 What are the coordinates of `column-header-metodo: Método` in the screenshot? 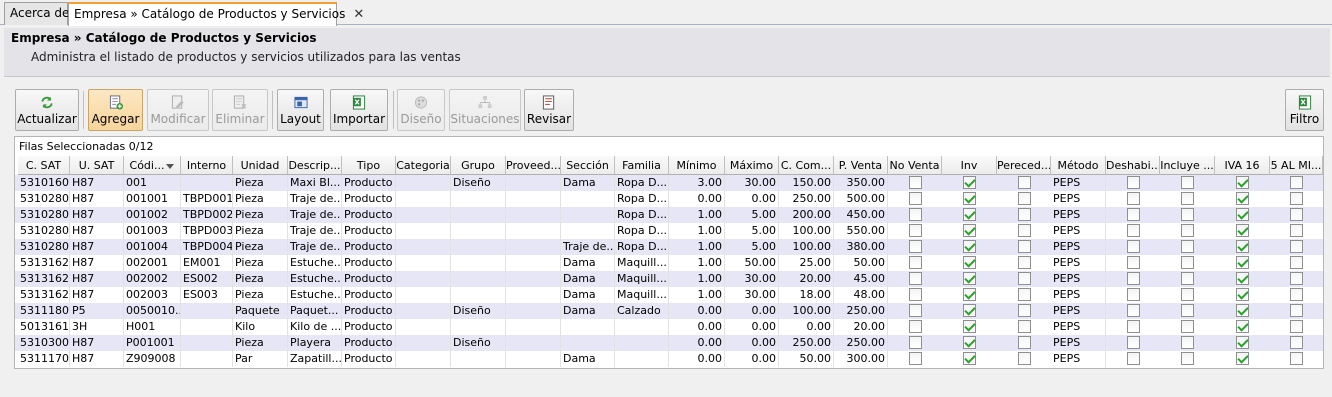 It's located at (1078, 165).